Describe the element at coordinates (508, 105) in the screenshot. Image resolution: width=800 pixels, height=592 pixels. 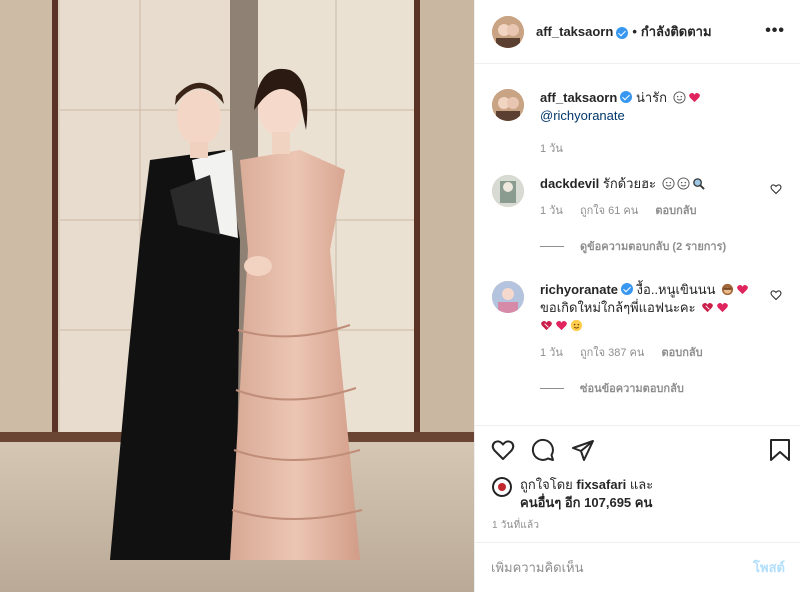
I see `caption-avatar` at that location.